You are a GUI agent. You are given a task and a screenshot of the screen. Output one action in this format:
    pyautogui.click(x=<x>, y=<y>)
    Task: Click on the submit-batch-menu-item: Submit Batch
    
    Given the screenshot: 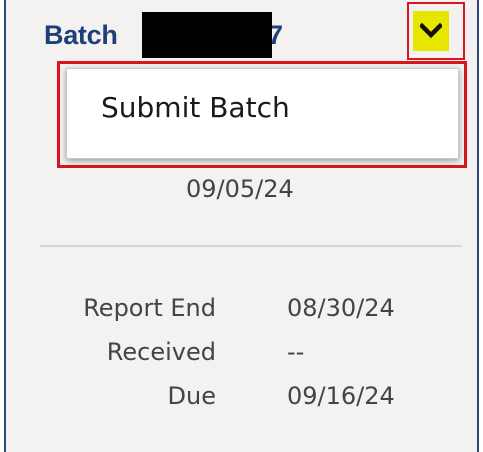 What is the action you would take?
    pyautogui.click(x=195, y=107)
    